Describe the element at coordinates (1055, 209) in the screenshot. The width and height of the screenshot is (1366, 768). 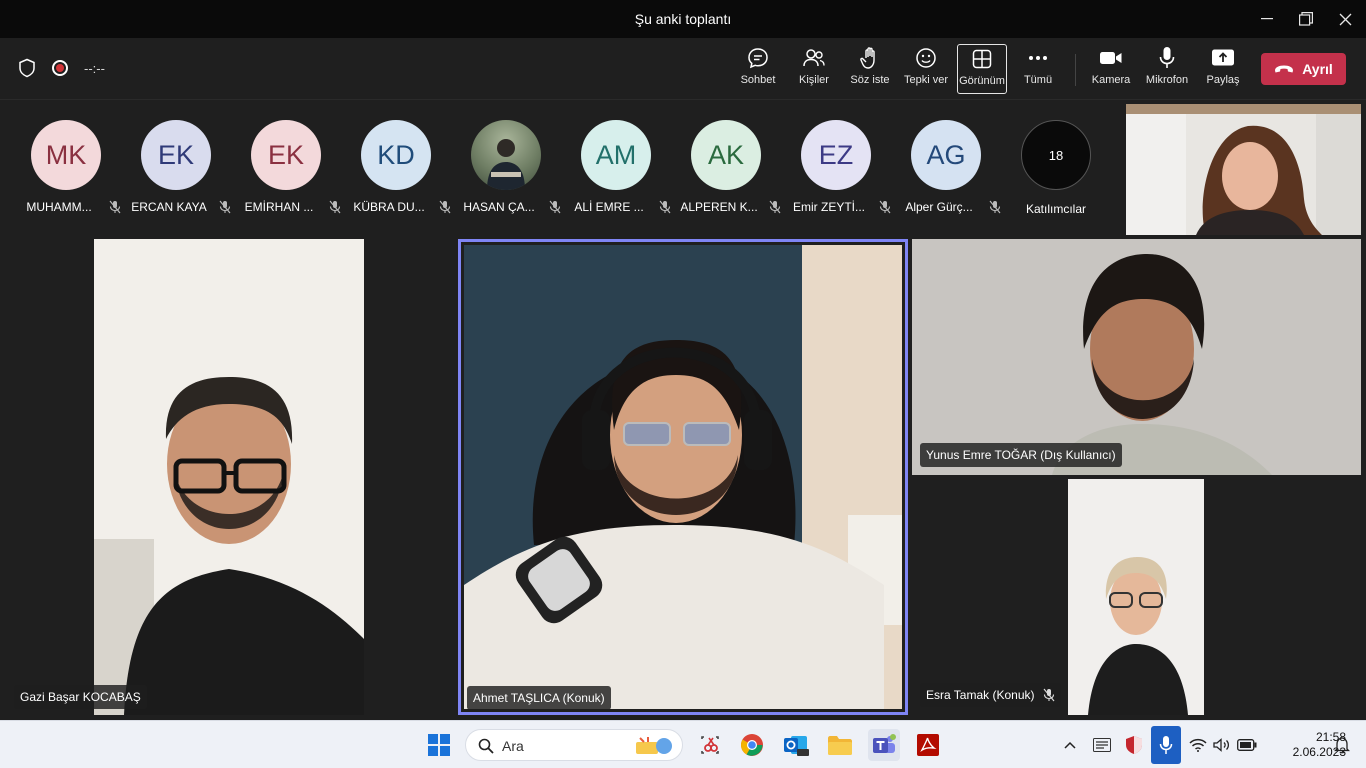
I see `participants-label: Katılımcılar` at that location.